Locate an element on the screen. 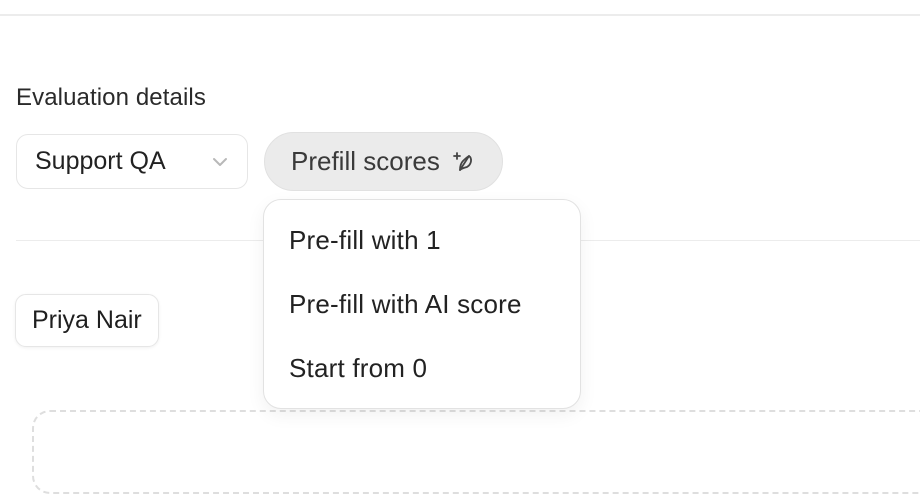 The height and width of the screenshot is (494, 920). section-heading: Evaluation details is located at coordinates (111, 97).